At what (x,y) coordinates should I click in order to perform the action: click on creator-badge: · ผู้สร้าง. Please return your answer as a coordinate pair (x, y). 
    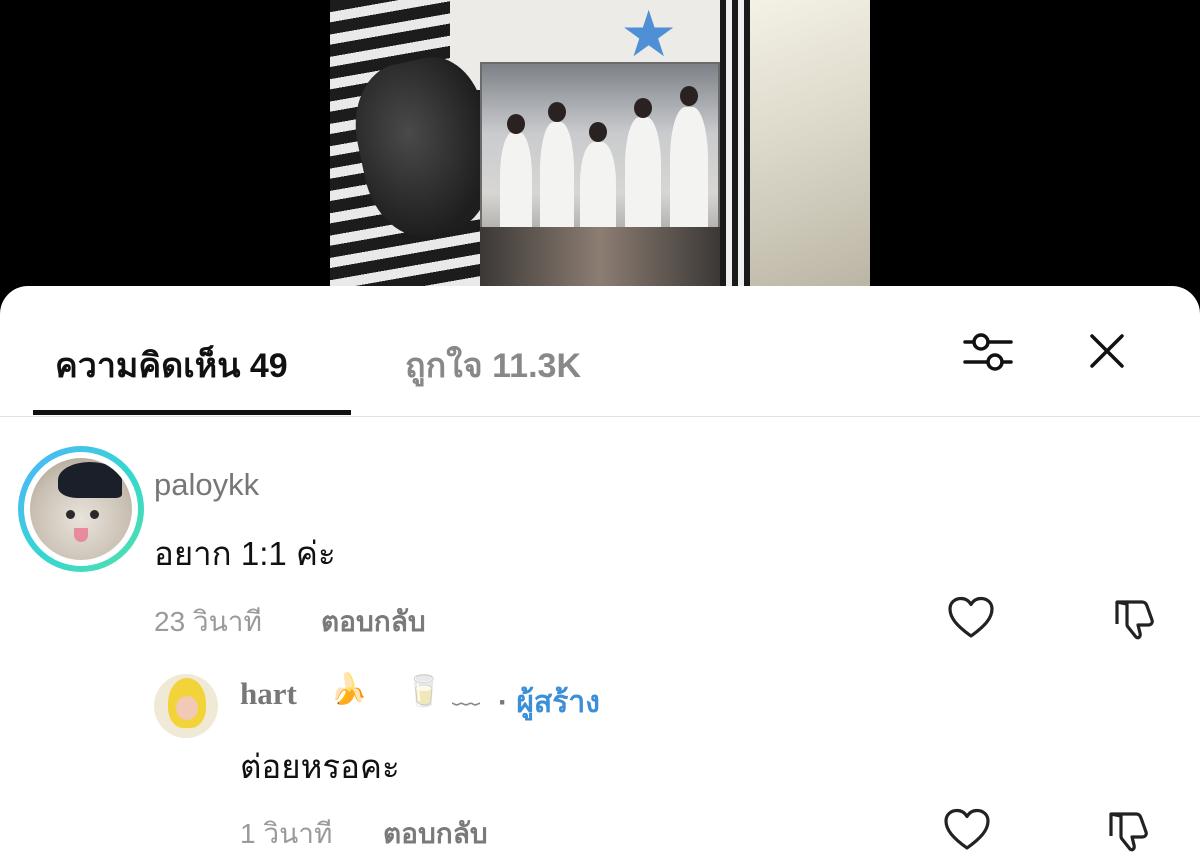
    Looking at the image, I should click on (549, 702).